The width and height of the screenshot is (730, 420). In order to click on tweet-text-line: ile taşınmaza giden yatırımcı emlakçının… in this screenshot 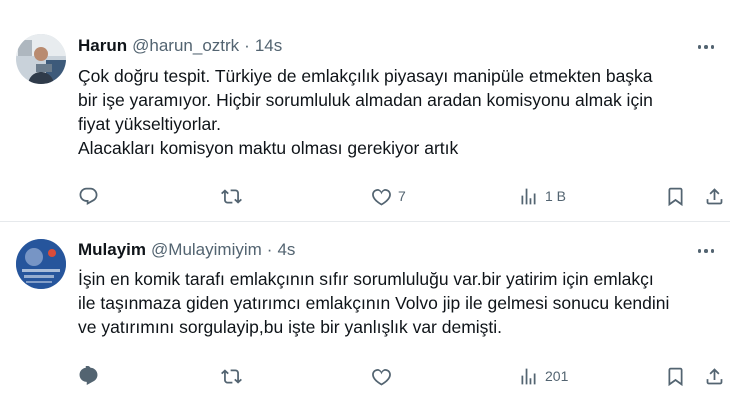, I will do `click(374, 303)`.